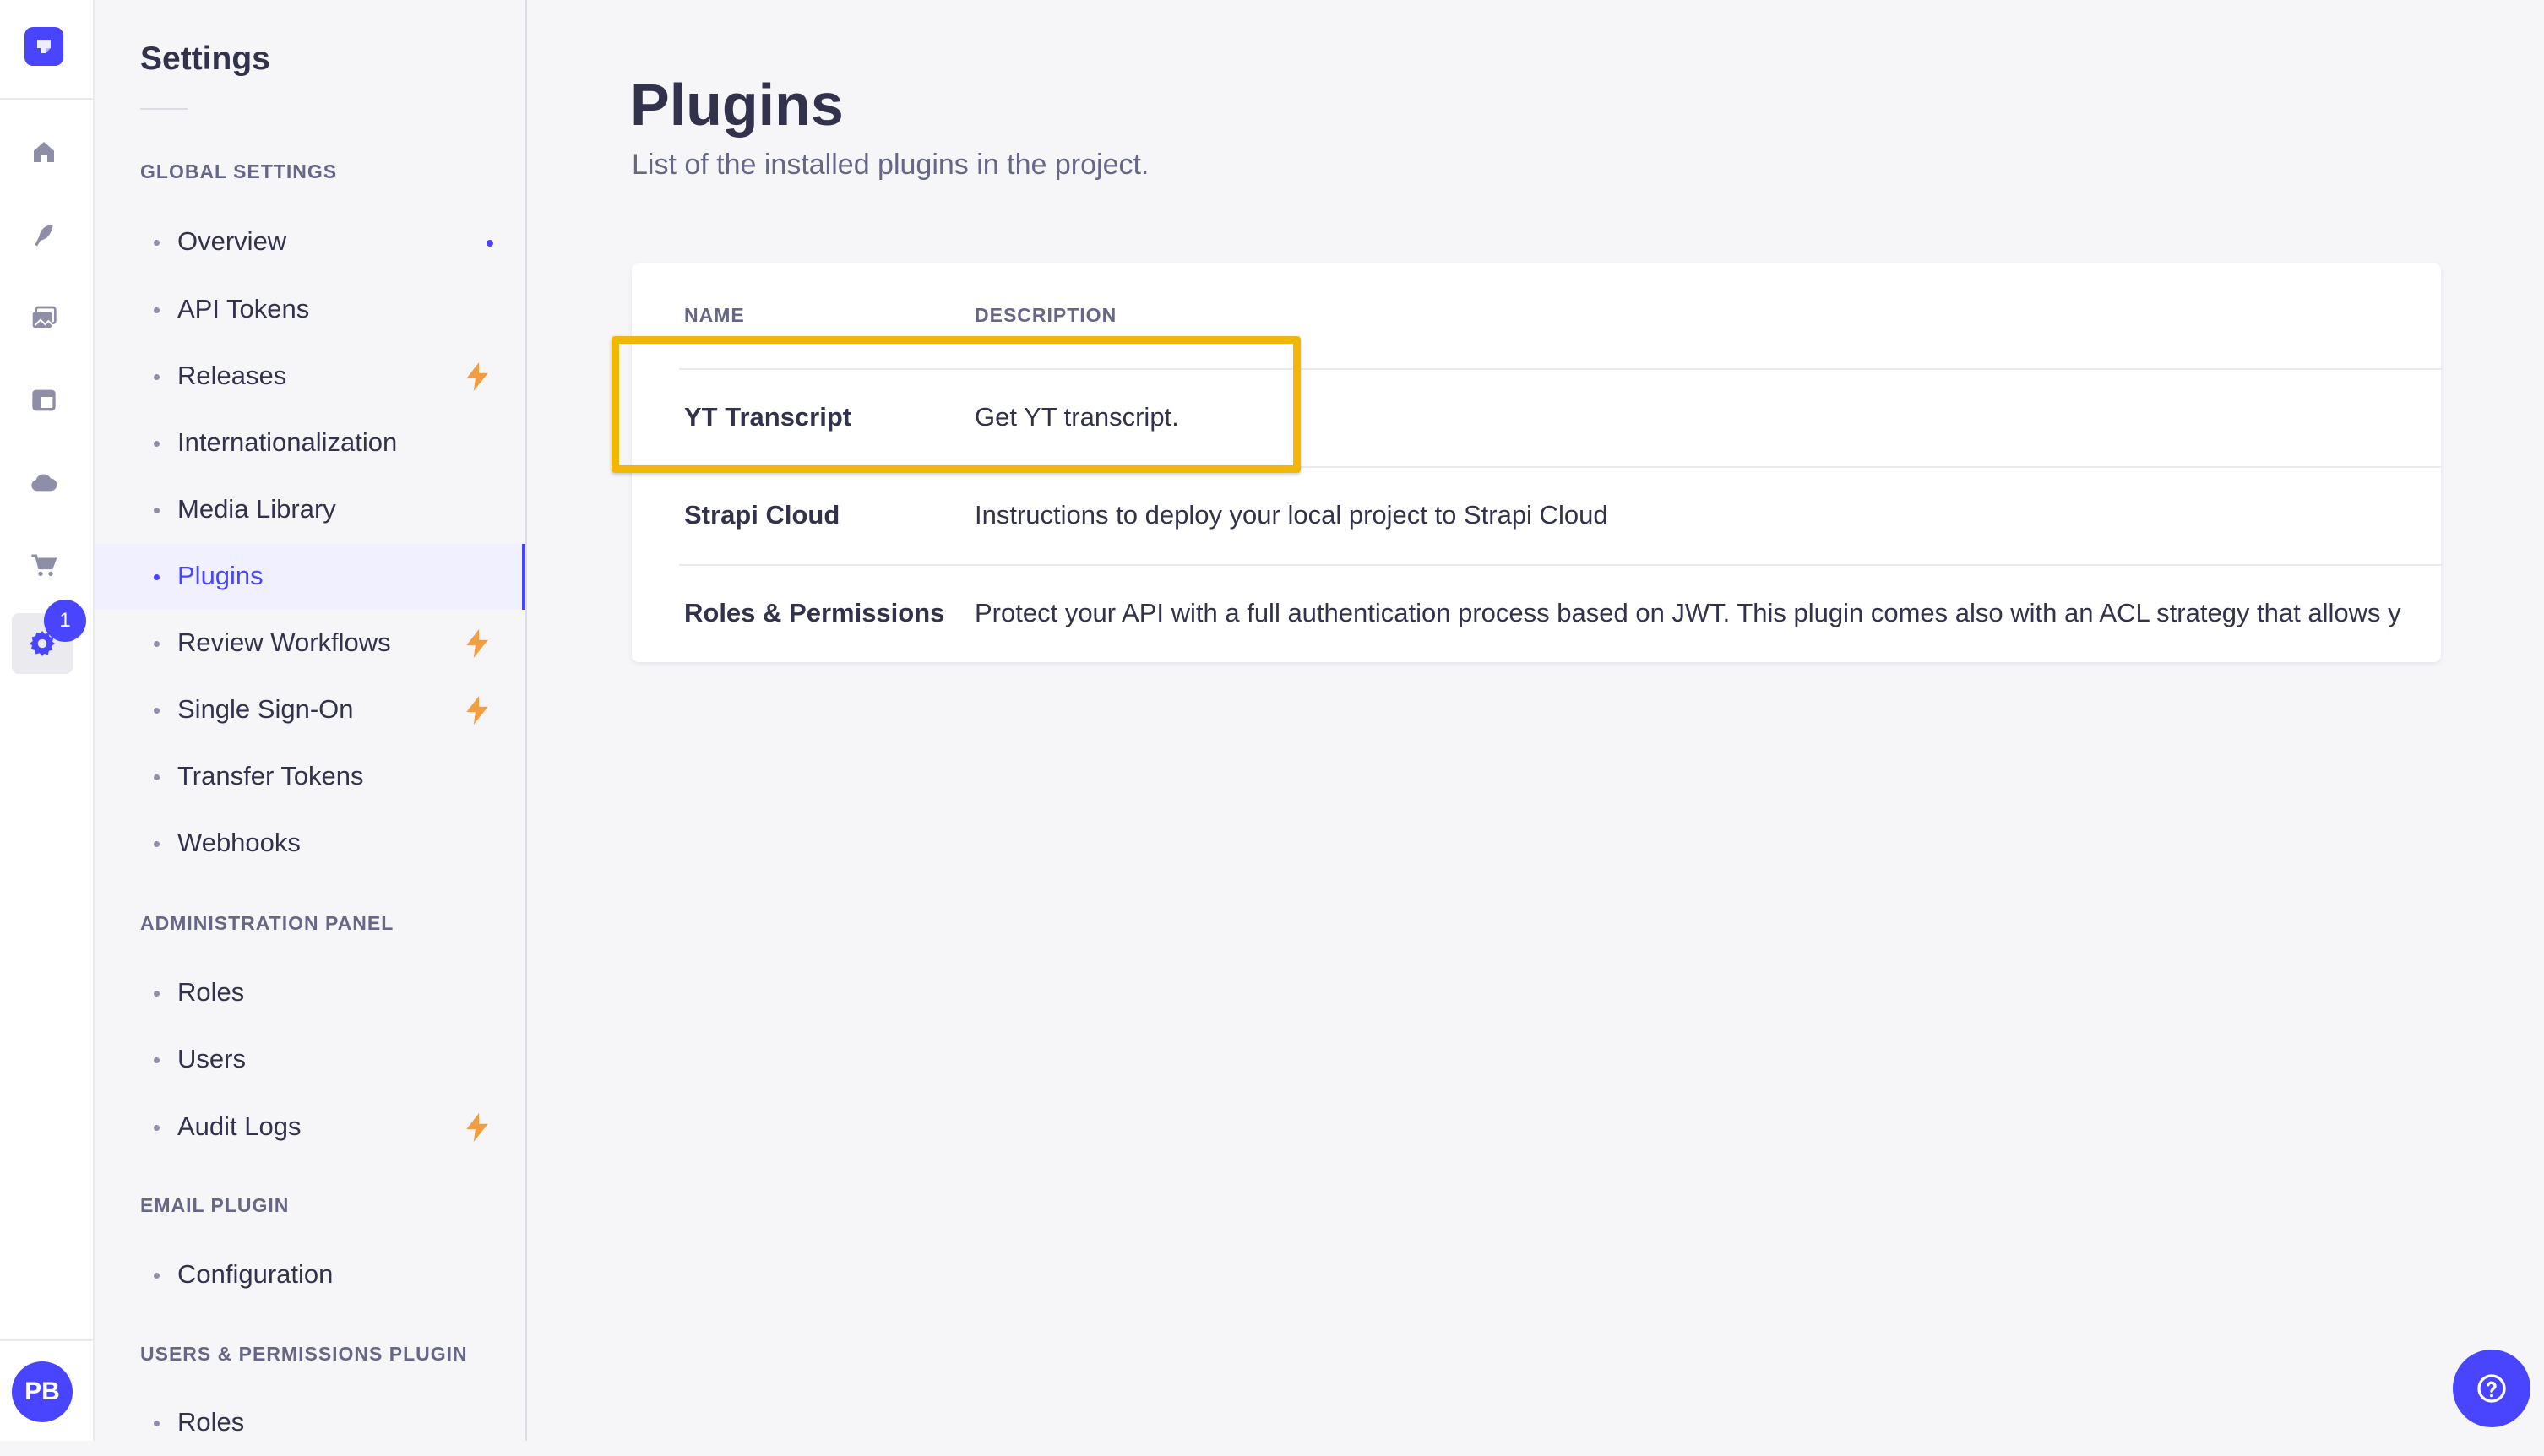  What do you see at coordinates (43, 46) in the screenshot?
I see `logo-icon` at bounding box center [43, 46].